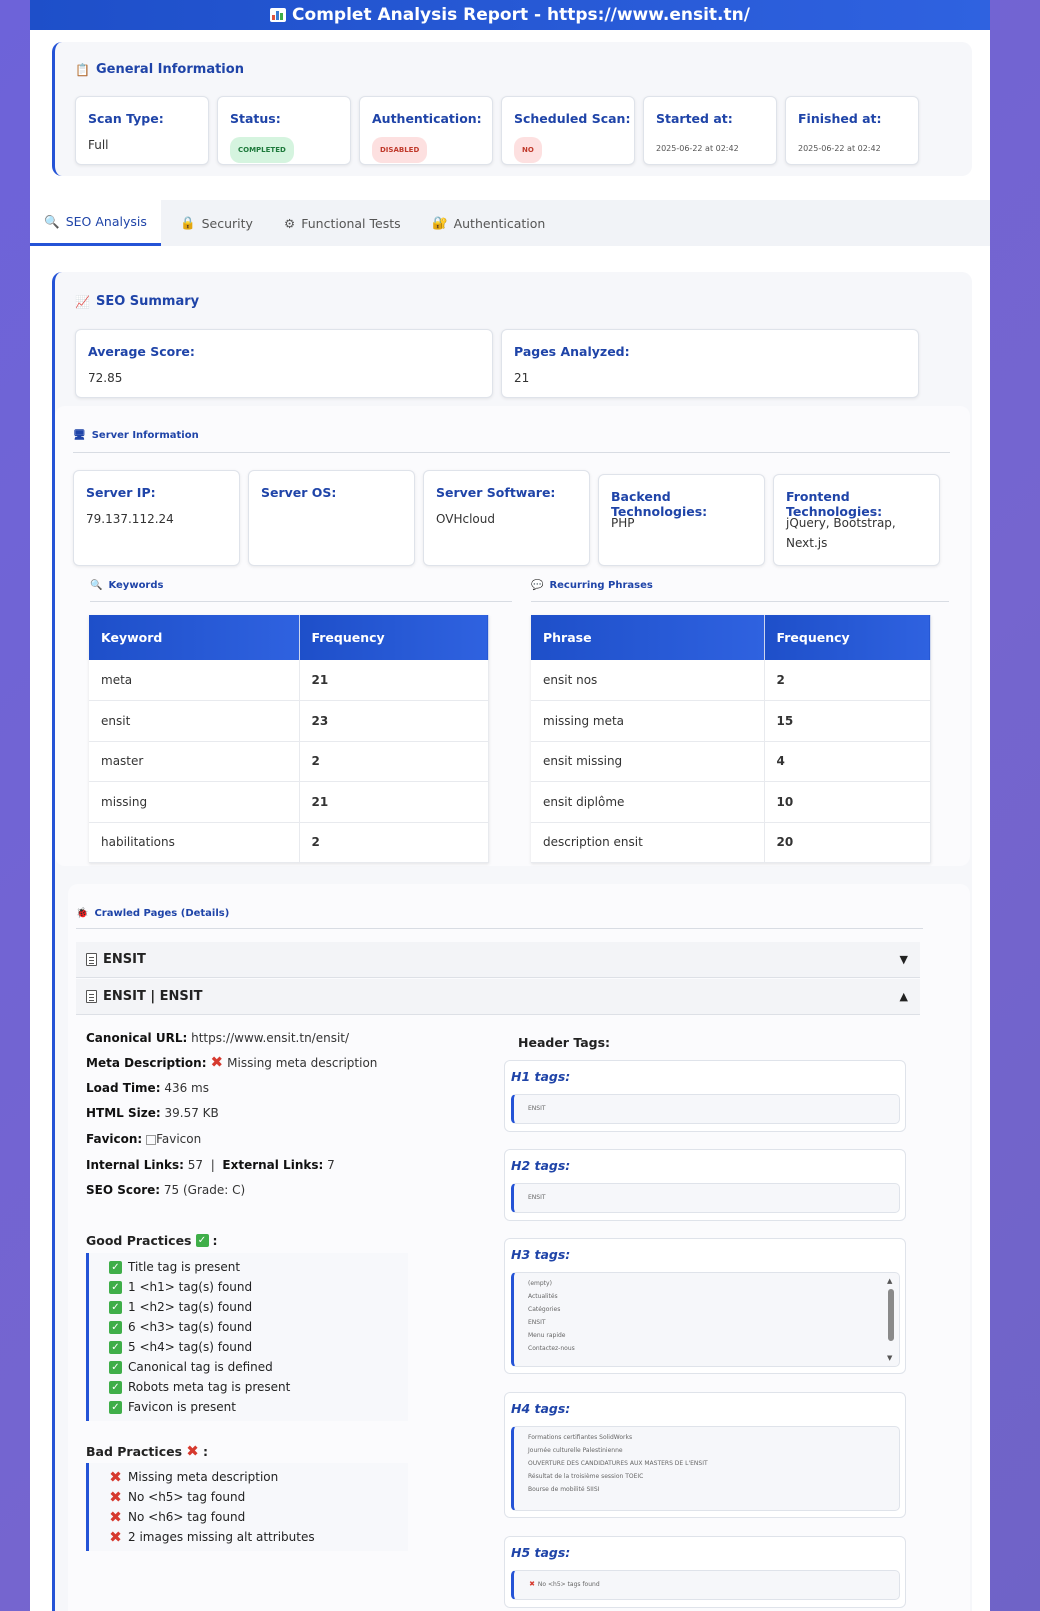 This screenshot has width=1040, height=1611. What do you see at coordinates (289, 842) in the screenshot?
I see `table-row: habilitations 2` at bounding box center [289, 842].